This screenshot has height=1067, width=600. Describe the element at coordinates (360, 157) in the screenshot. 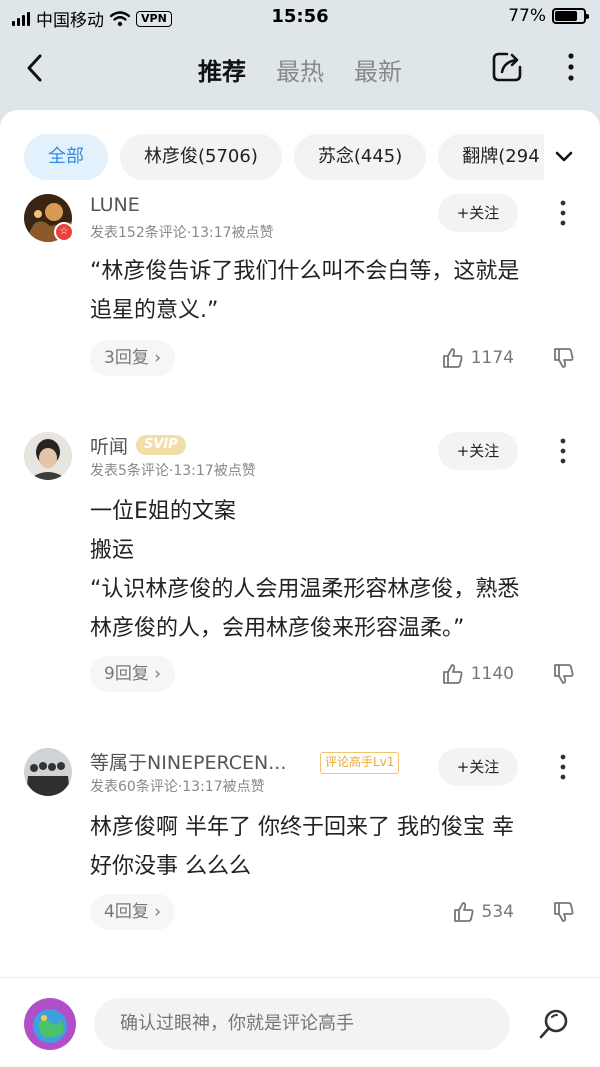

I see `chip-su-nian: 苏念(445)` at that location.